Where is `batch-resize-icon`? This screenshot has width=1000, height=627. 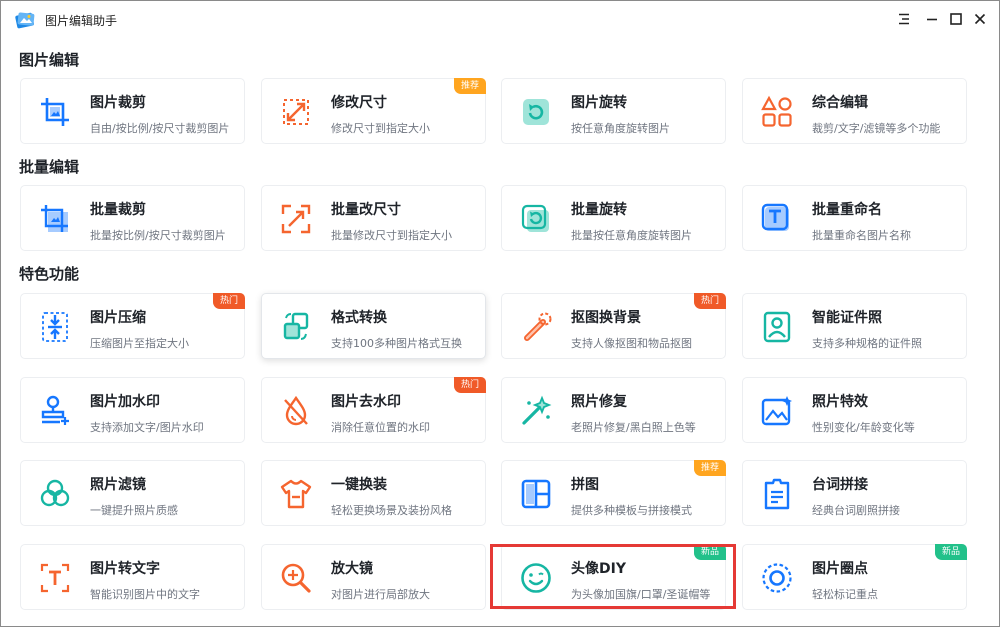 batch-resize-icon is located at coordinates (296, 219).